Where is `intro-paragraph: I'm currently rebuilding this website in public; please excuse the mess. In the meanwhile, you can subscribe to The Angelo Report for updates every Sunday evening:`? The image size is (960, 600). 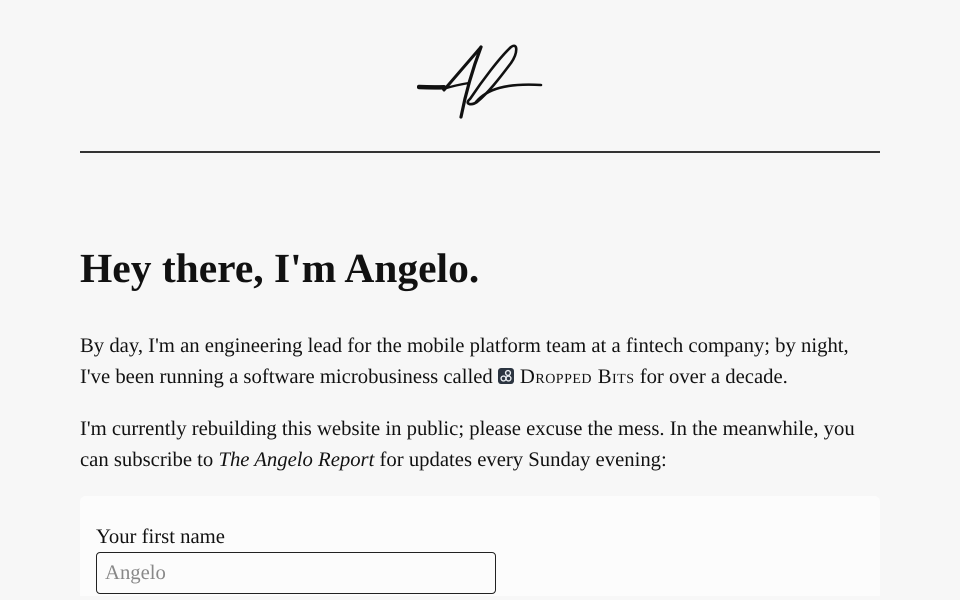 intro-paragraph: I'm currently rebuilding this website in public; please excuse the mess. In the meanwhile, you can subscribe to The Angelo Report for updates every Sunday evening: is located at coordinates (468, 445).